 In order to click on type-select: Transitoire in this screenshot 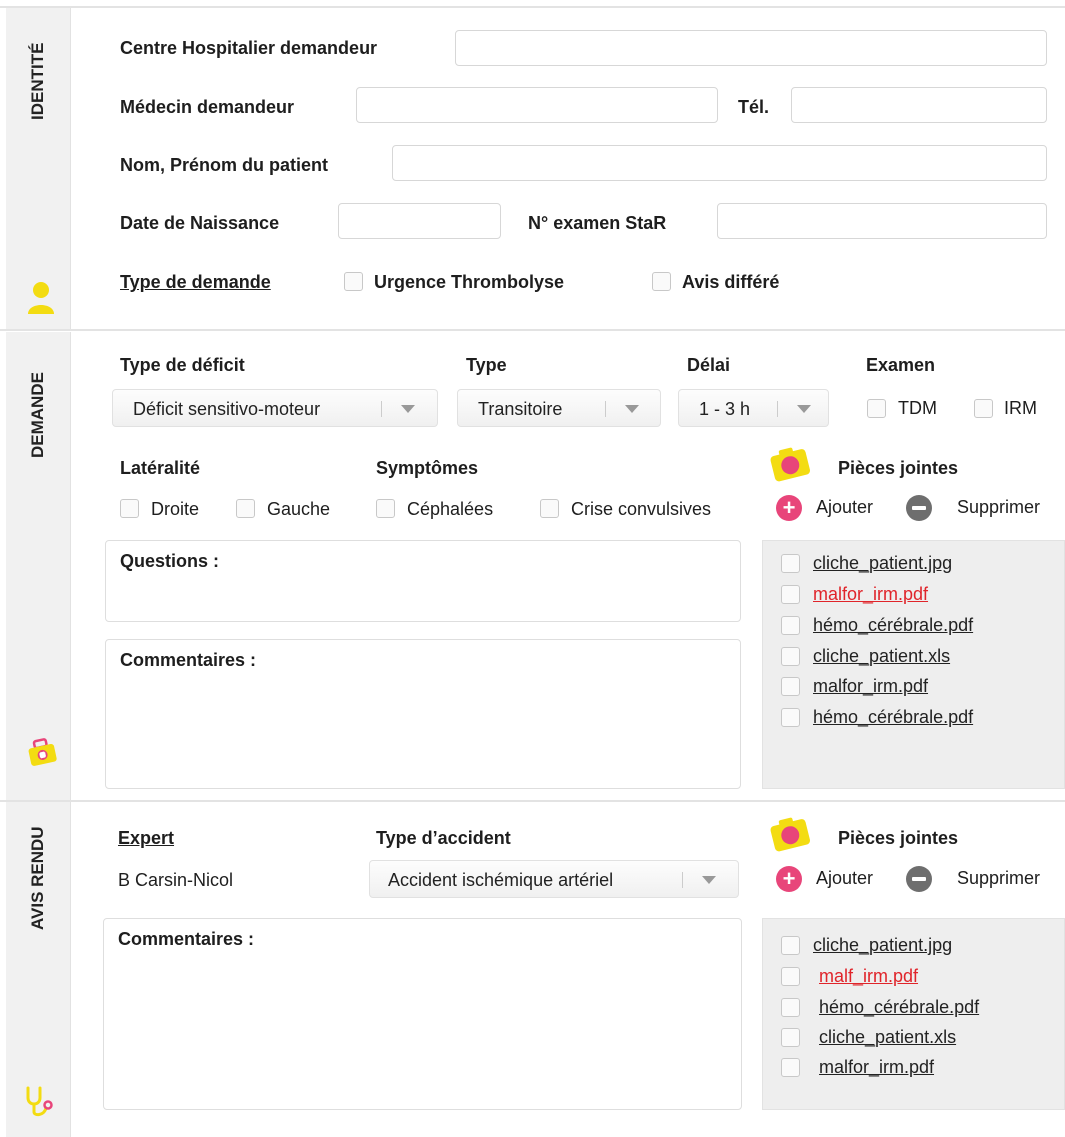, I will do `click(559, 408)`.